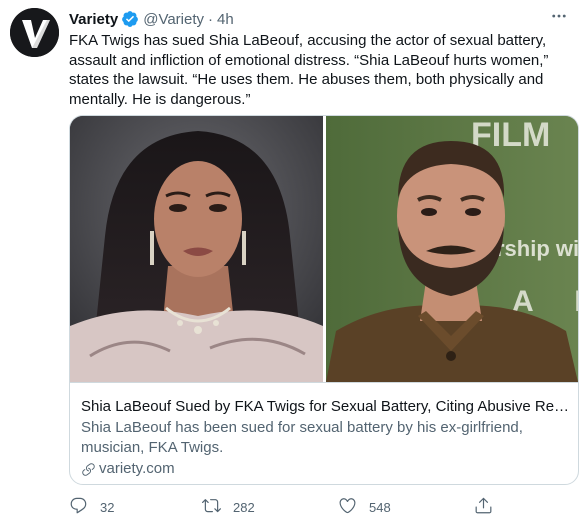 This screenshot has height=531, width=583. I want to click on avatar, so click(34, 32).